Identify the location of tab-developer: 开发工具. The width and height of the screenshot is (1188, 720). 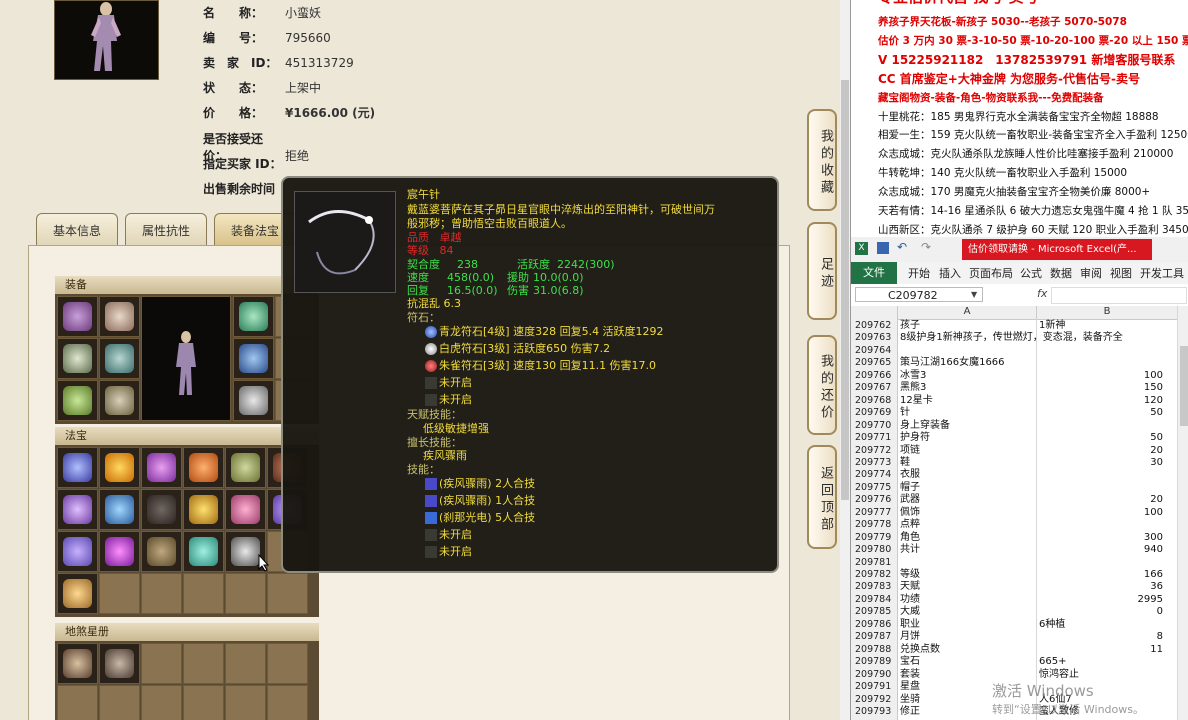
(1162, 273).